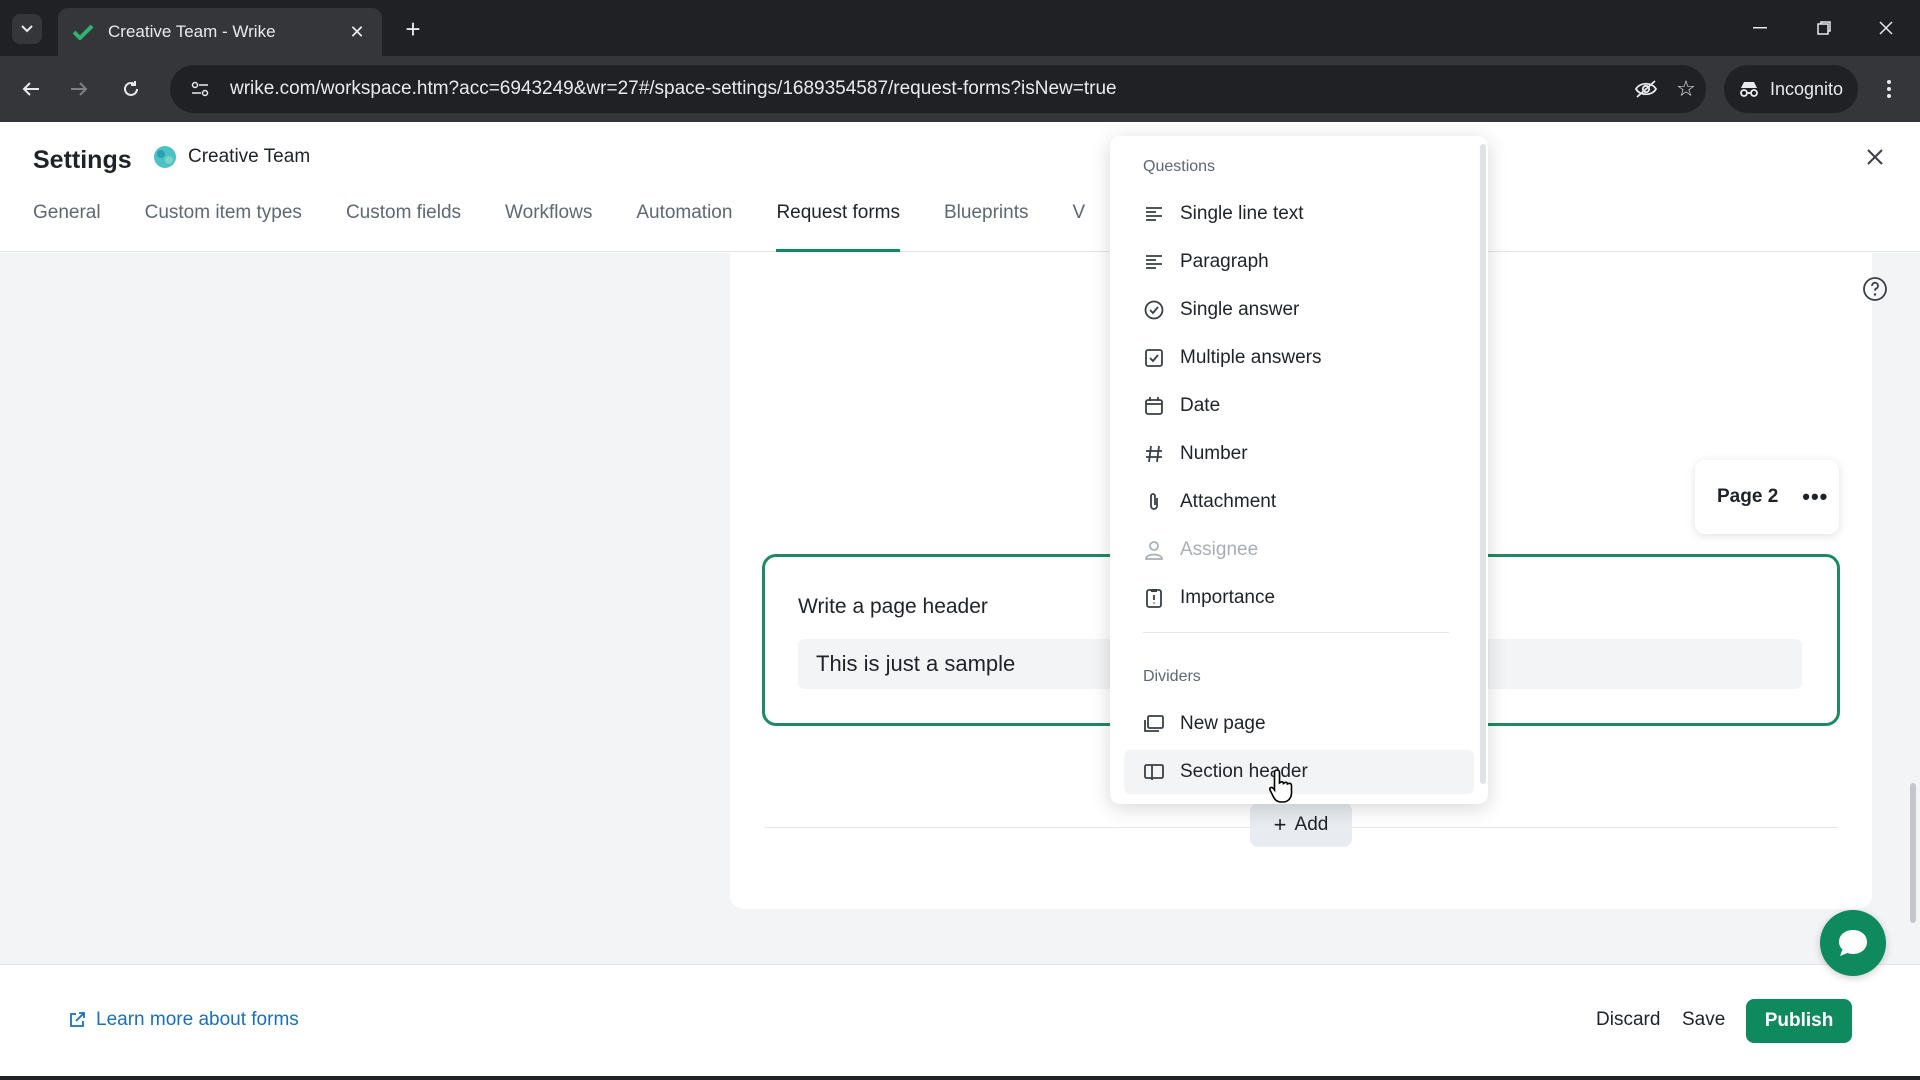  Describe the element at coordinates (1154, 358) in the screenshot. I see `multiple-answers-icon` at that location.